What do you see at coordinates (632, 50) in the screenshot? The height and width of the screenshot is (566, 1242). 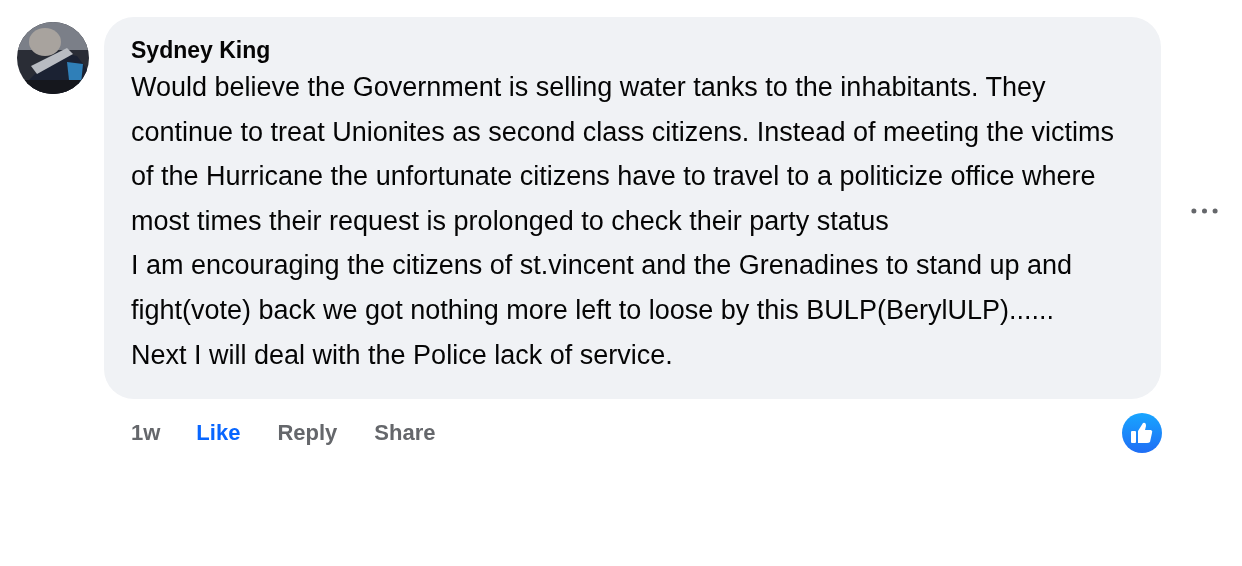 I see `author-name: Sydney King` at bounding box center [632, 50].